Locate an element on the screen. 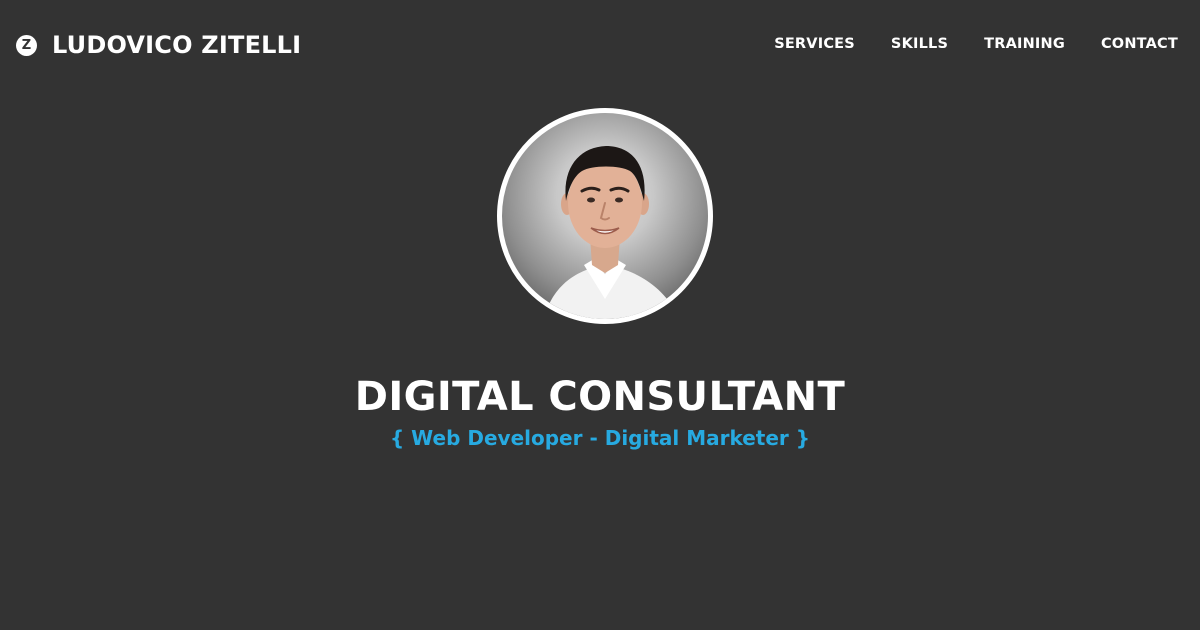  nav-item-contact: CONTACT is located at coordinates (1139, 44).